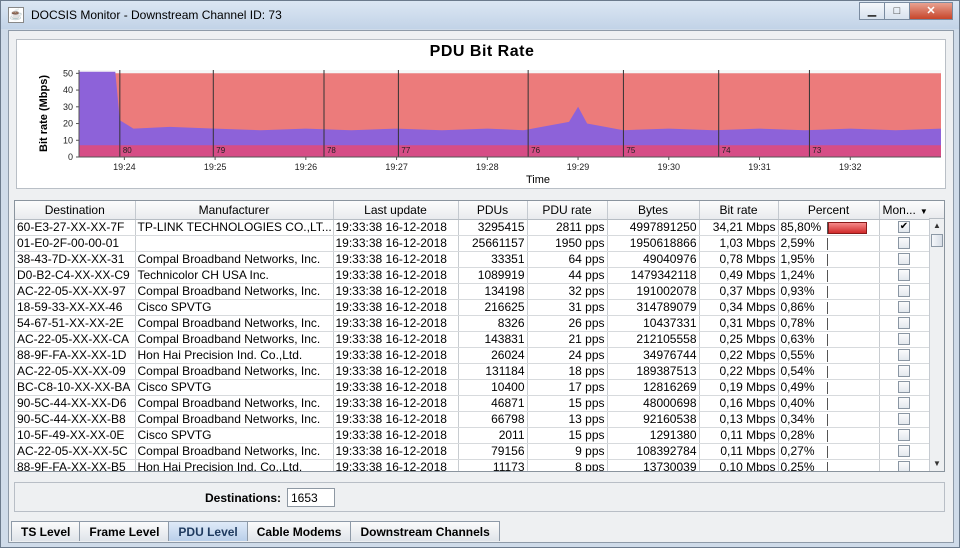 The height and width of the screenshot is (548, 960). What do you see at coordinates (493, 210) in the screenshot?
I see `column-header-pdus: PDUs` at bounding box center [493, 210].